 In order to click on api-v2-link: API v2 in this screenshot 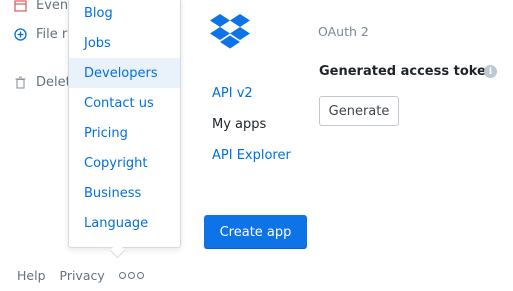, I will do `click(232, 93)`.